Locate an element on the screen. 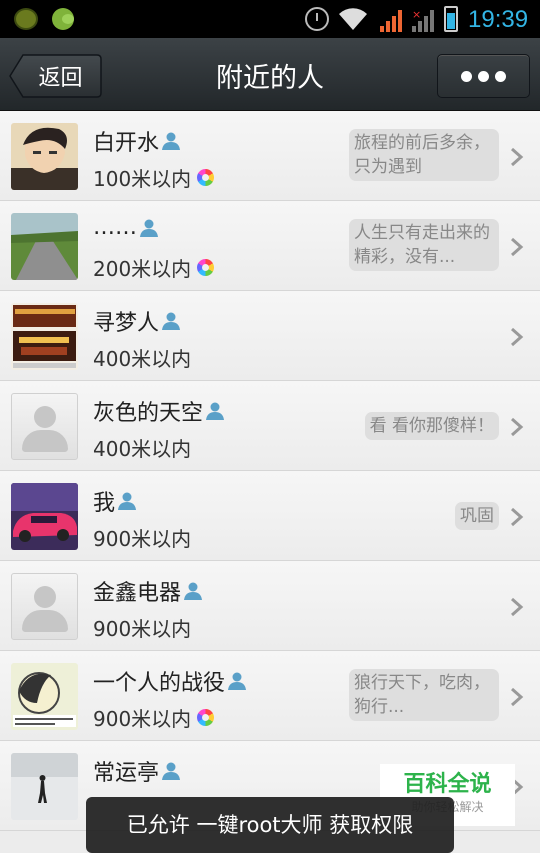 The height and width of the screenshot is (853, 540). no-signal-icon: × is located at coordinates (423, 20).